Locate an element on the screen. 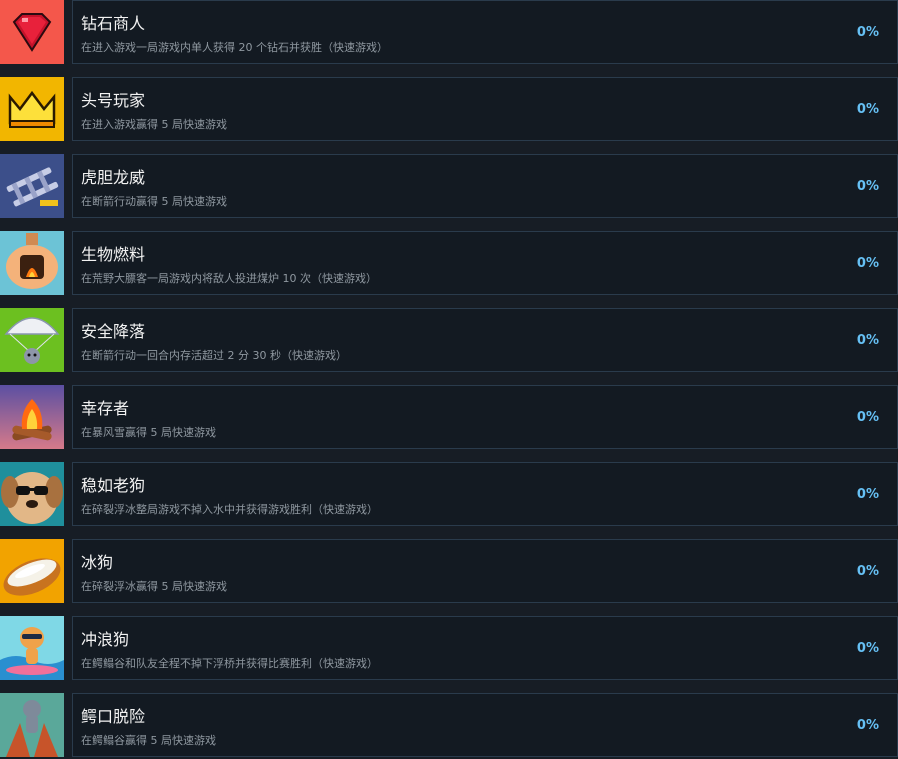 The height and width of the screenshot is (759, 898). achievement-description: 在鳄鳎谷和队友全程不掉下浮桥并获得比赛胜利（快速游戏） is located at coordinates (229, 663).